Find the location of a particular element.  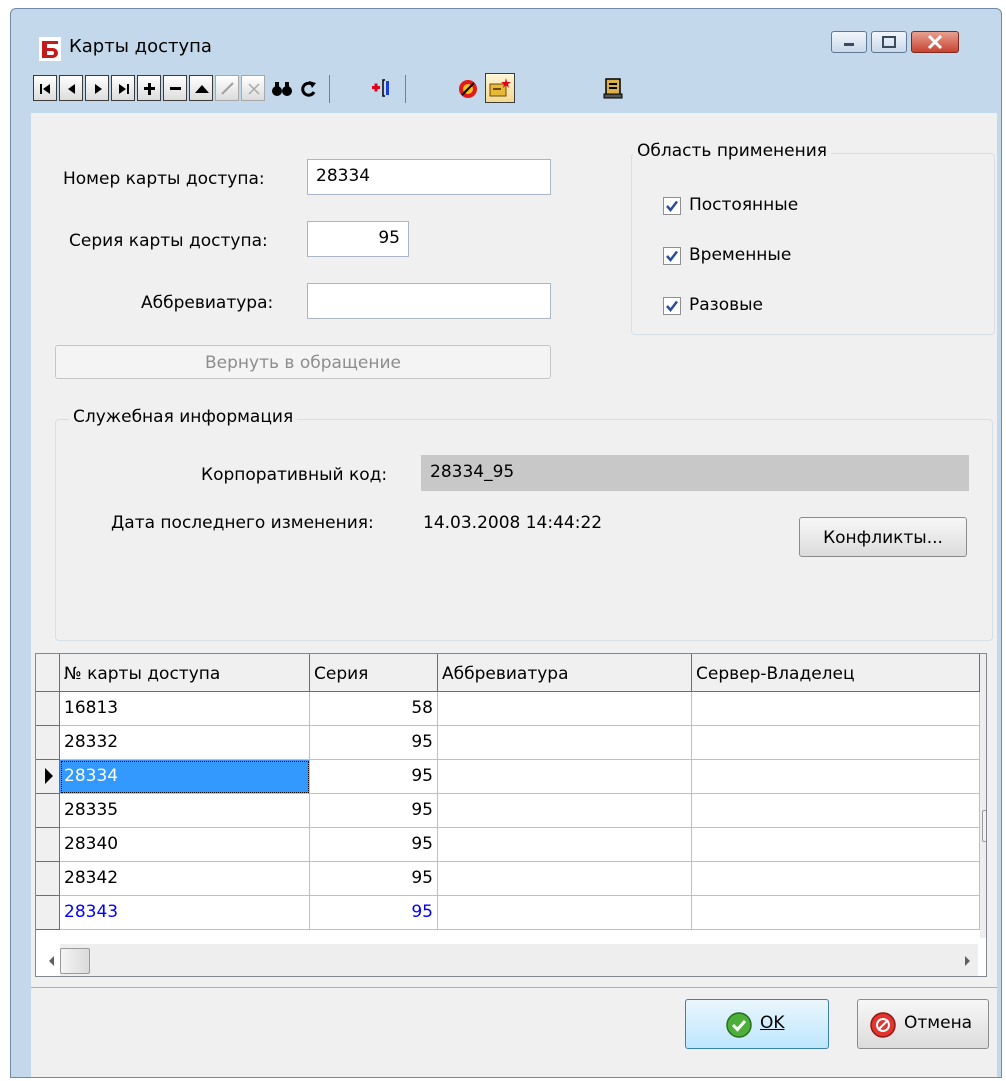

refresh-button is located at coordinates (308, 88).